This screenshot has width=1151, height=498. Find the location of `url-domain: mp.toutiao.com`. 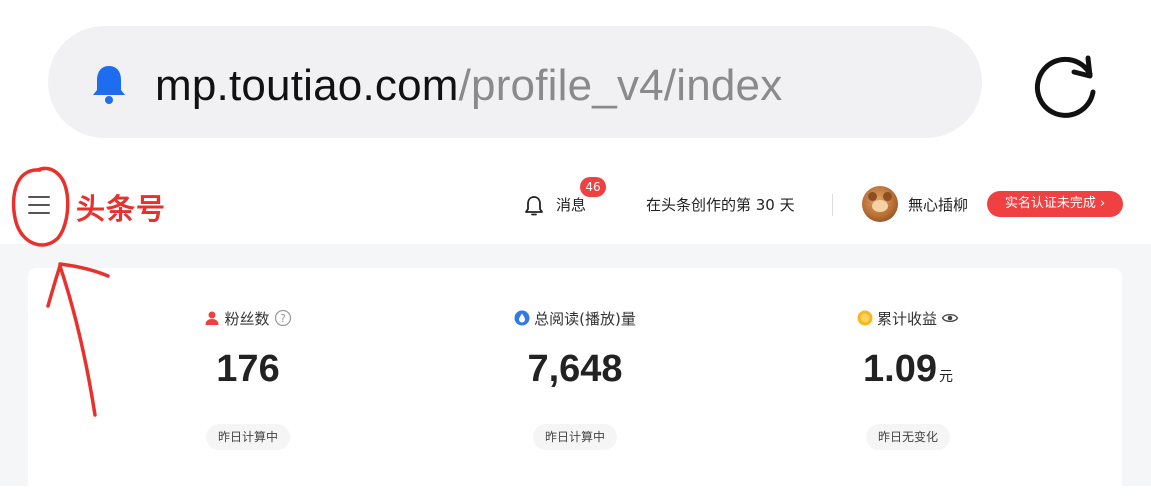

url-domain: mp.toutiao.com is located at coordinates (307, 85).